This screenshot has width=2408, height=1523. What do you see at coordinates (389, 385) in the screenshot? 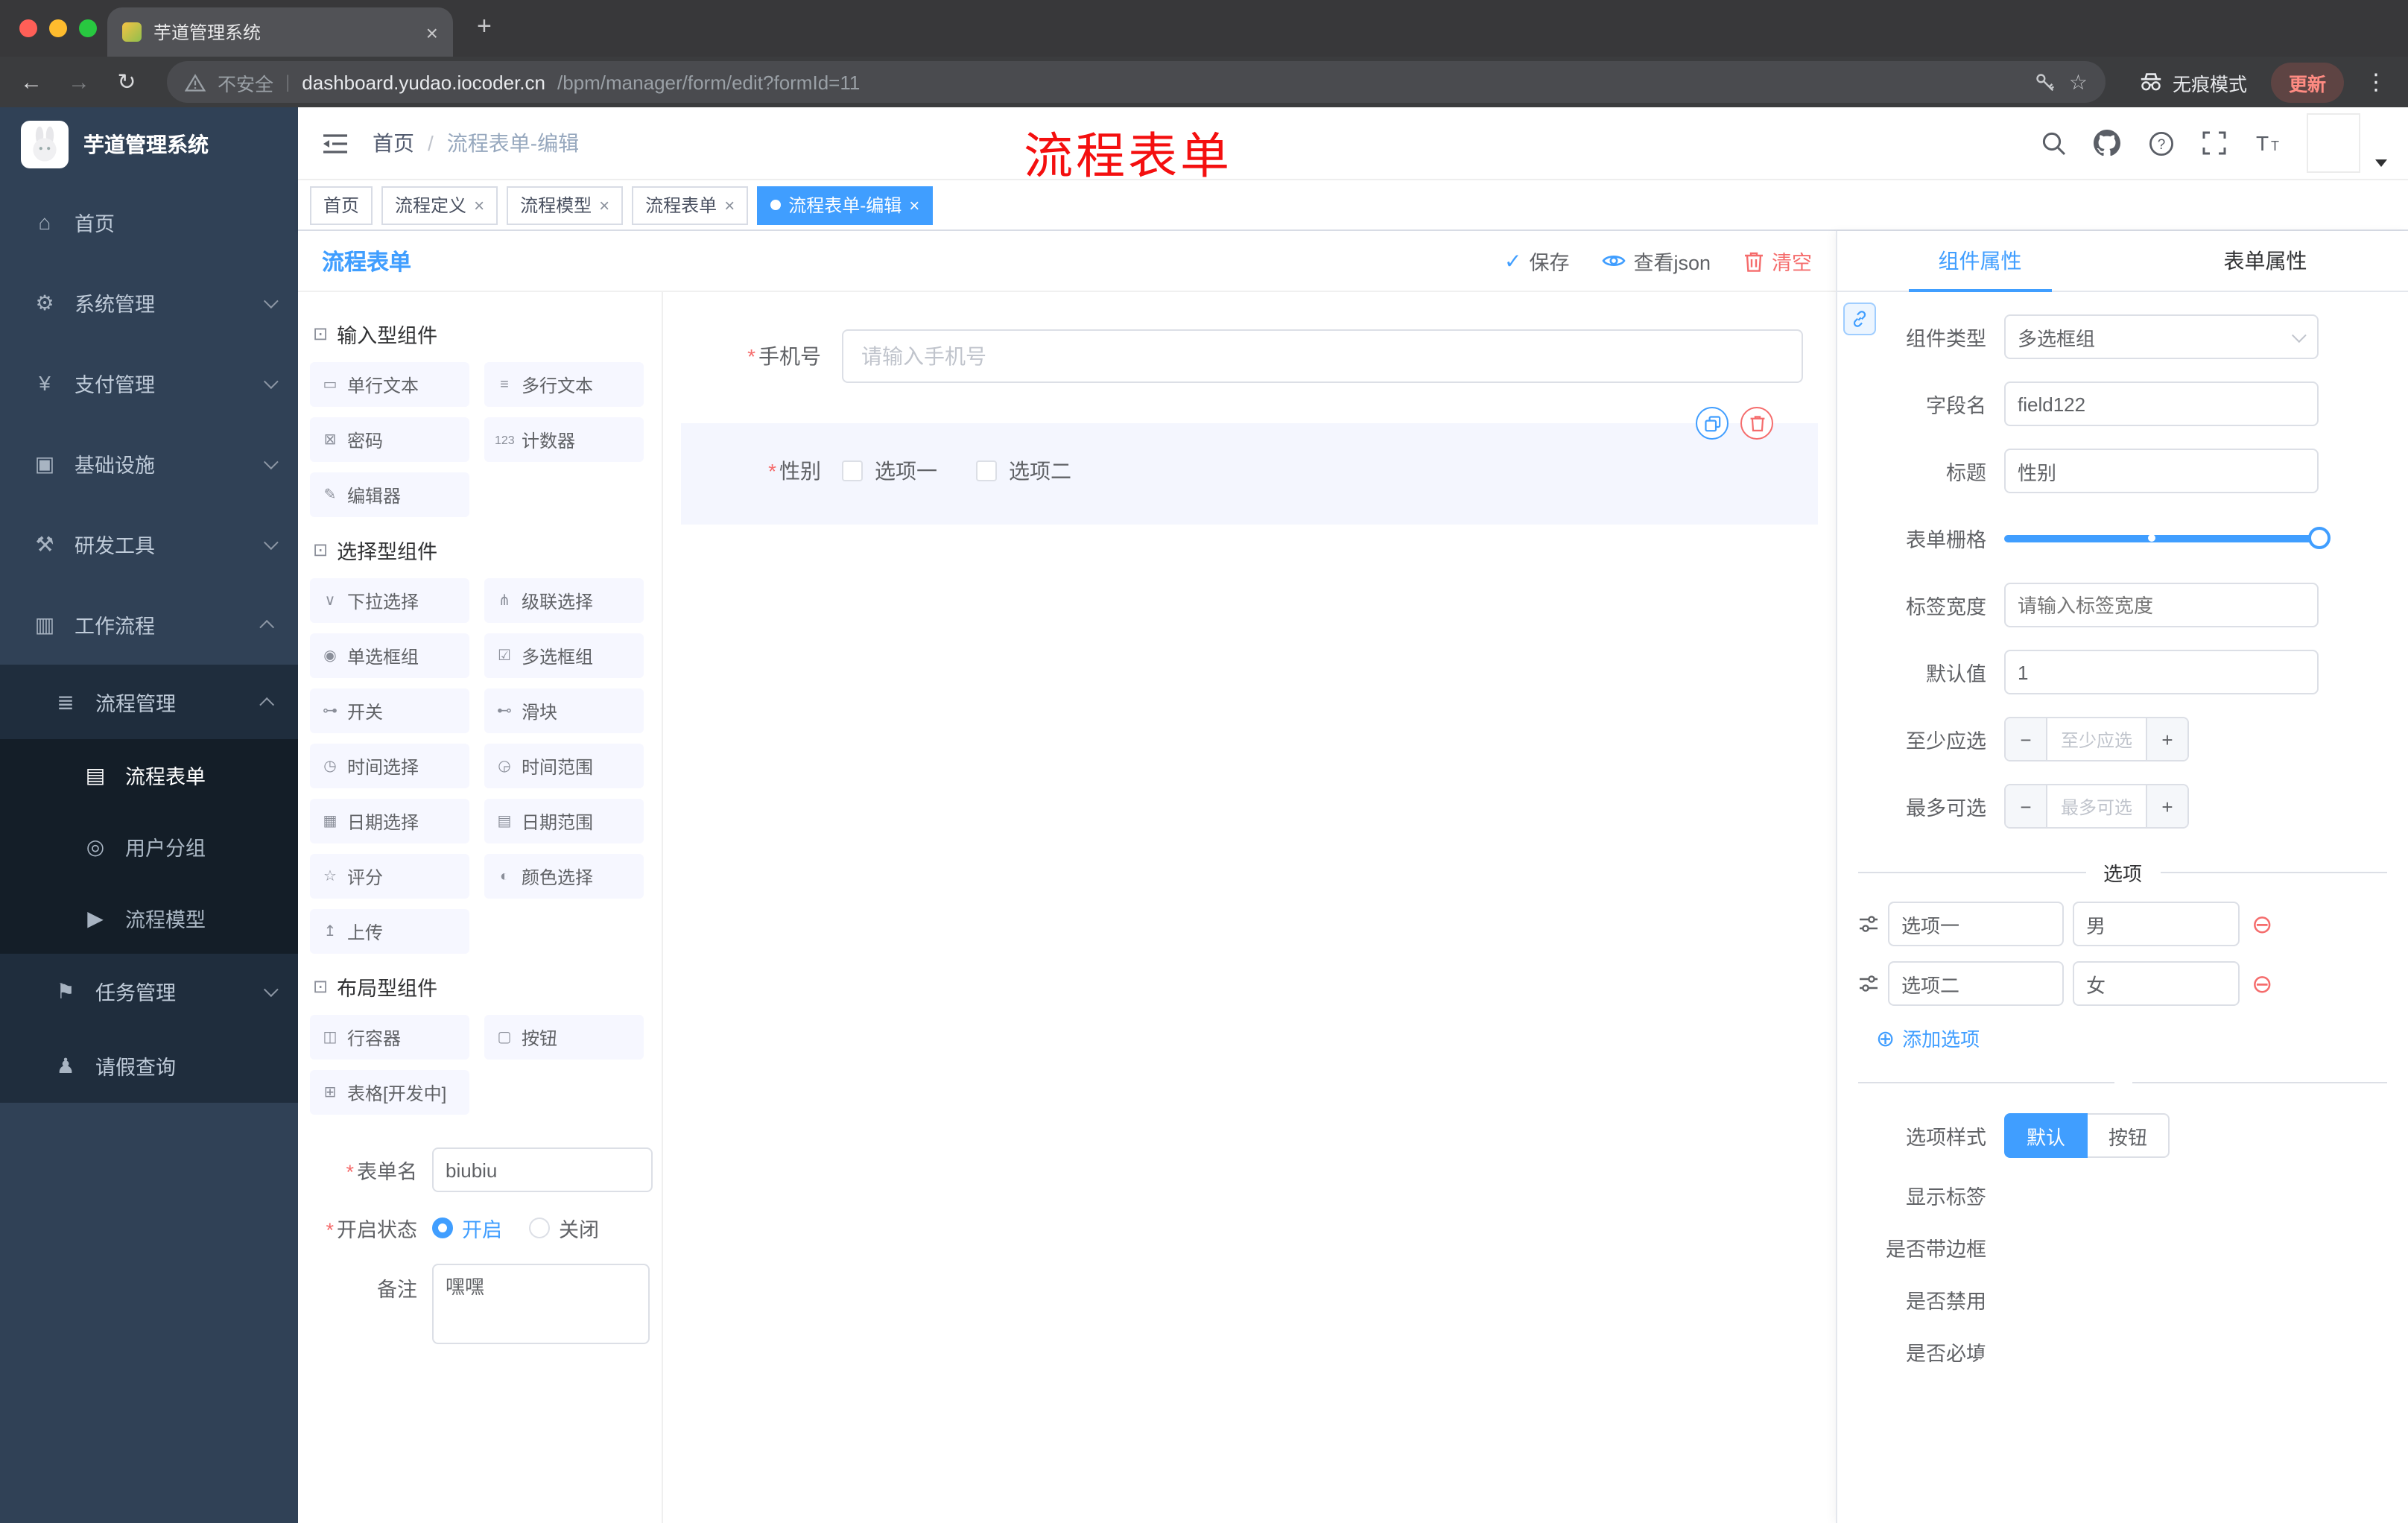
I see `palette-item-single-text: ▭ 单行文本` at bounding box center [389, 385].